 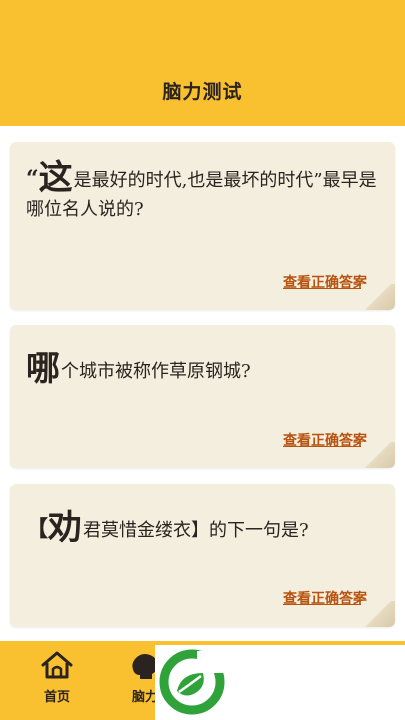 I want to click on tab-home: 首页, so click(x=57, y=677).